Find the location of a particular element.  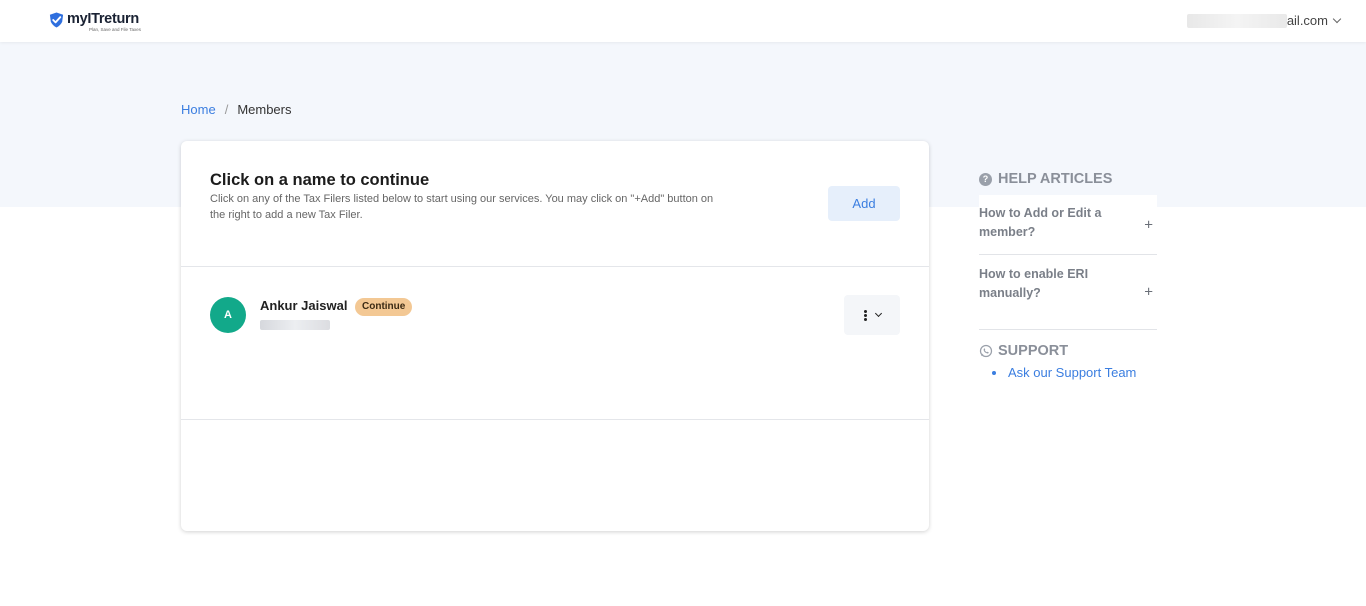

breadcrumb: Home / Members is located at coordinates (236, 109).